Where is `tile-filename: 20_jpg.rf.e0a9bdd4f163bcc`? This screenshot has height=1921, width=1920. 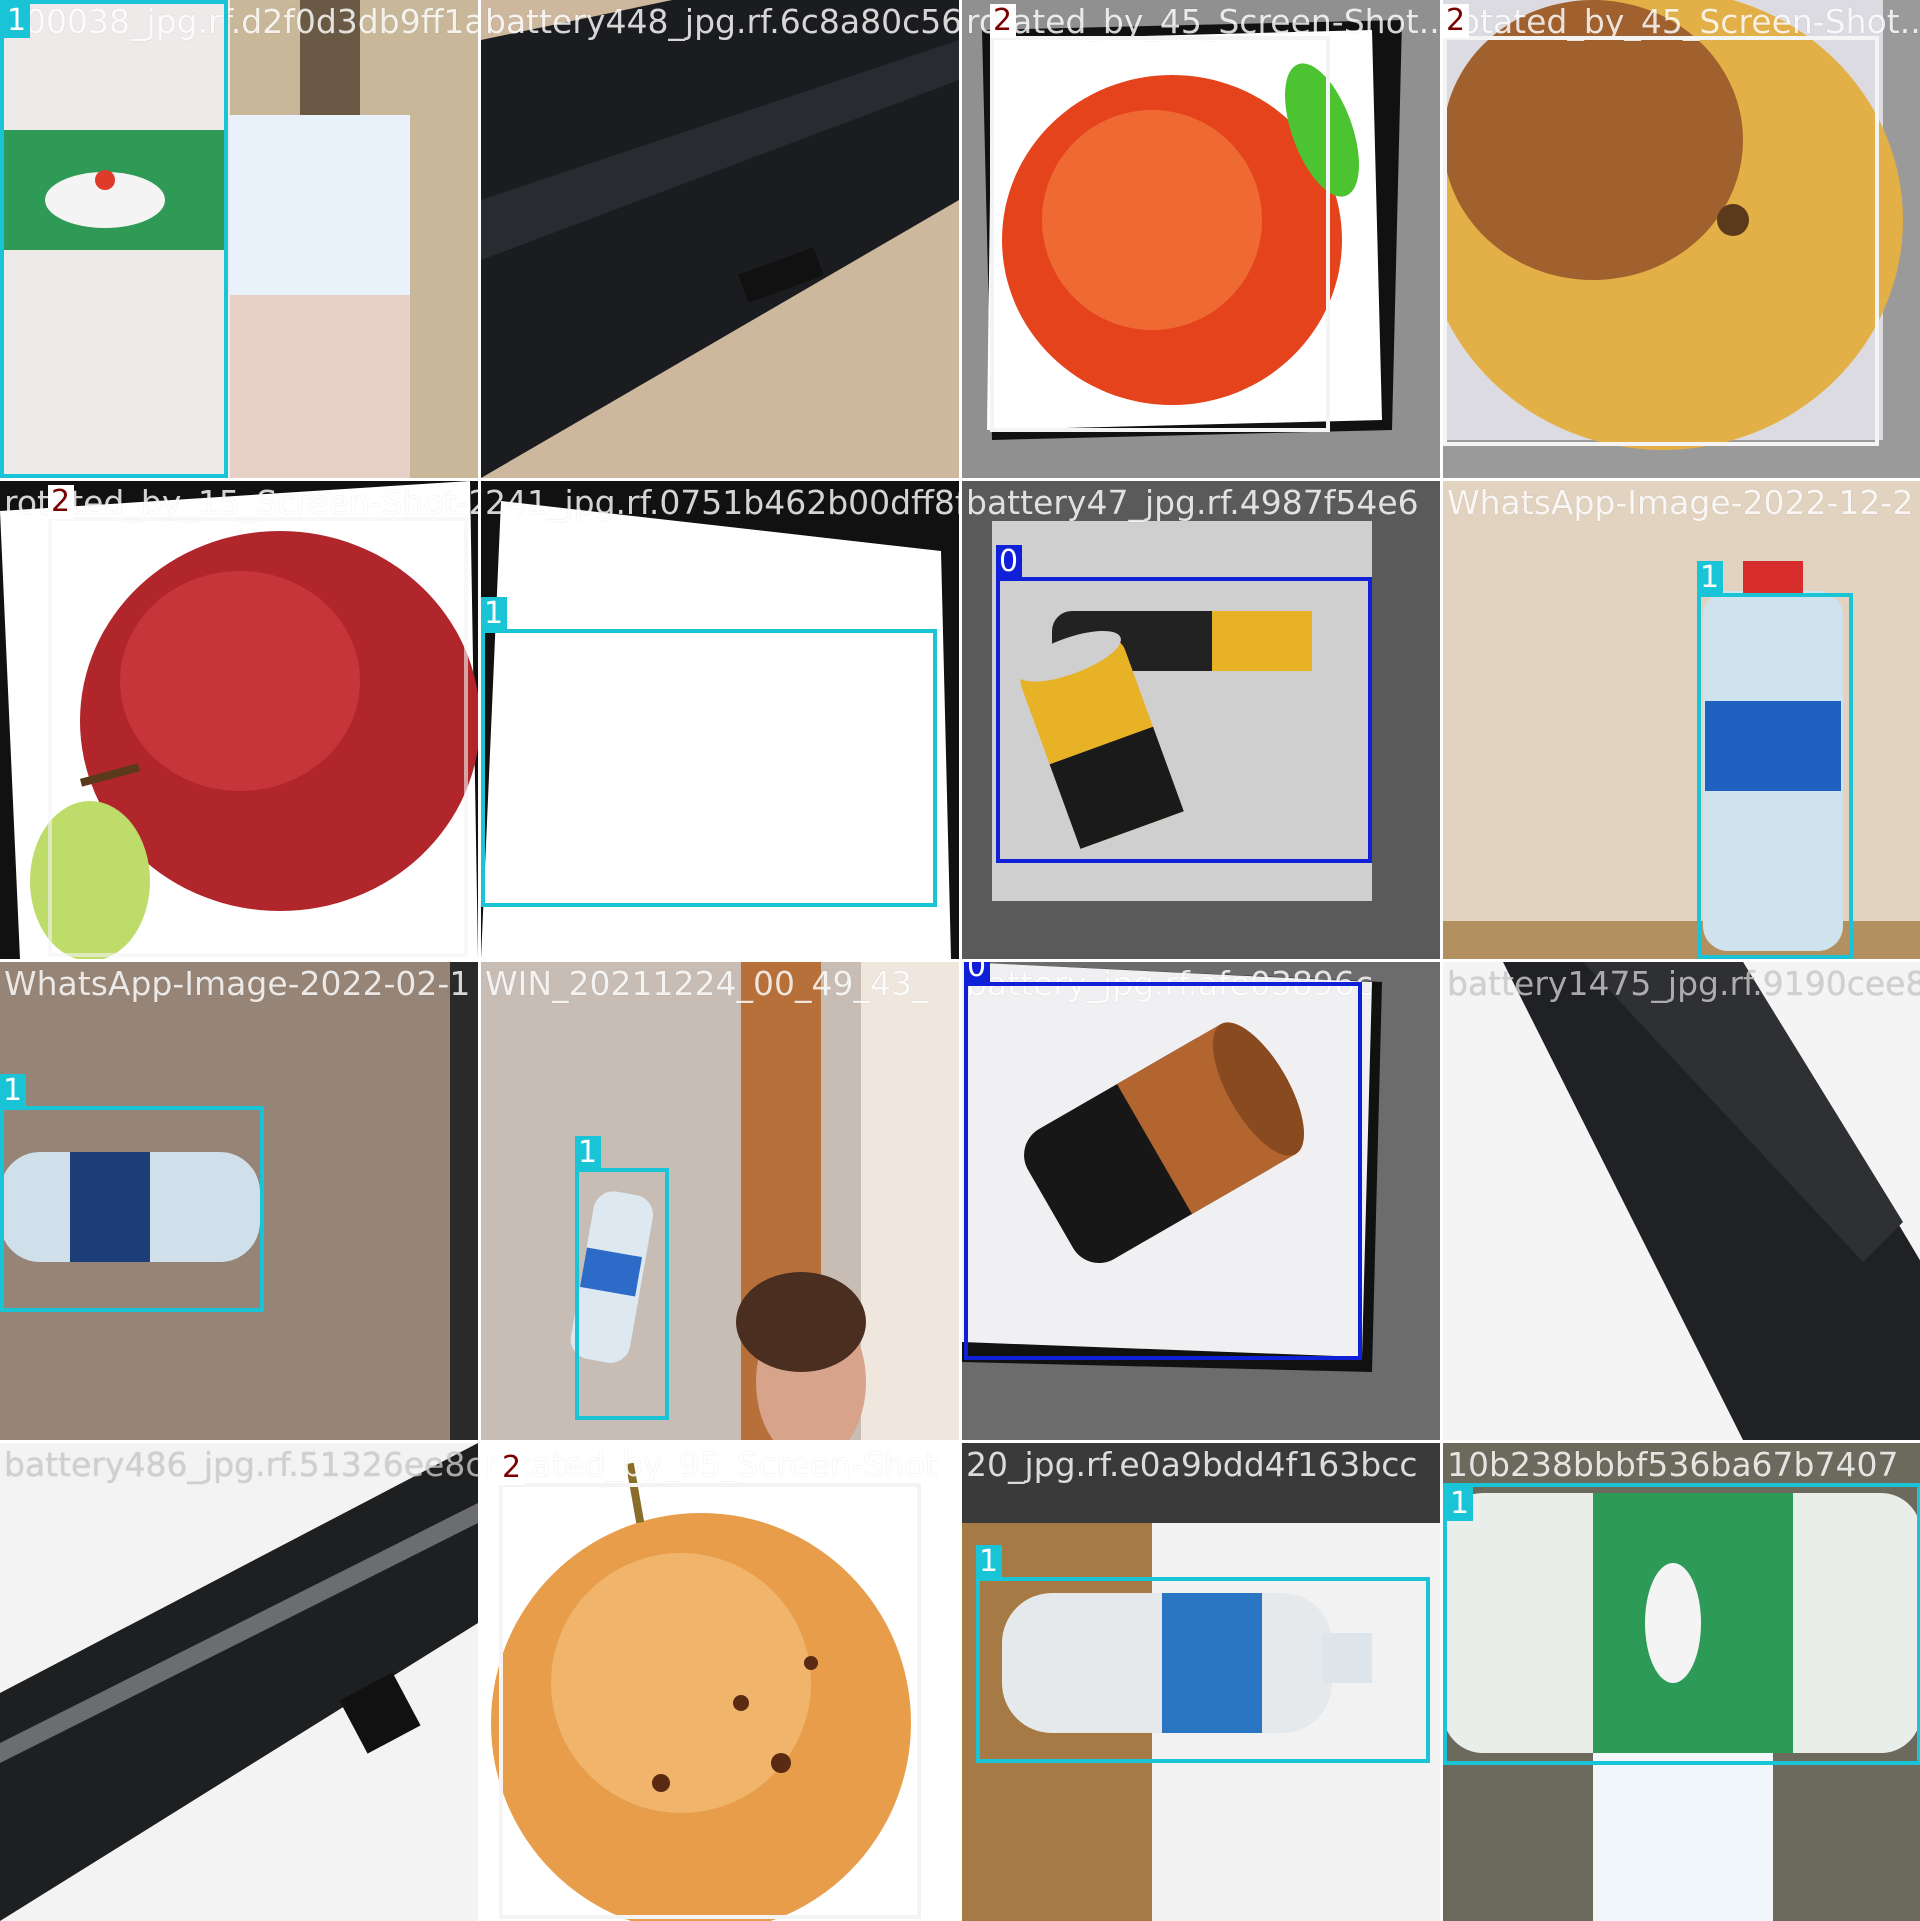
tile-filename: 20_jpg.rf.e0a9bdd4f163bcc is located at coordinates (1192, 1464).